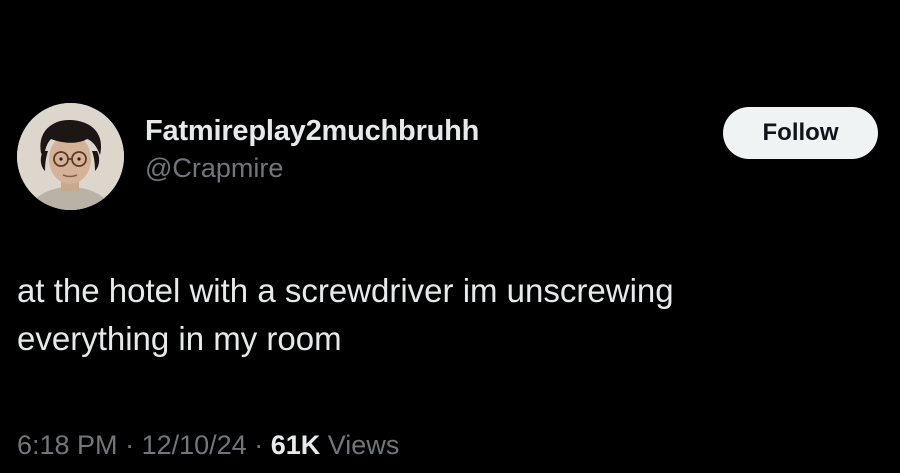  What do you see at coordinates (312, 131) in the screenshot?
I see `author-display-name: Fatmireplay2muchbruhh` at bounding box center [312, 131].